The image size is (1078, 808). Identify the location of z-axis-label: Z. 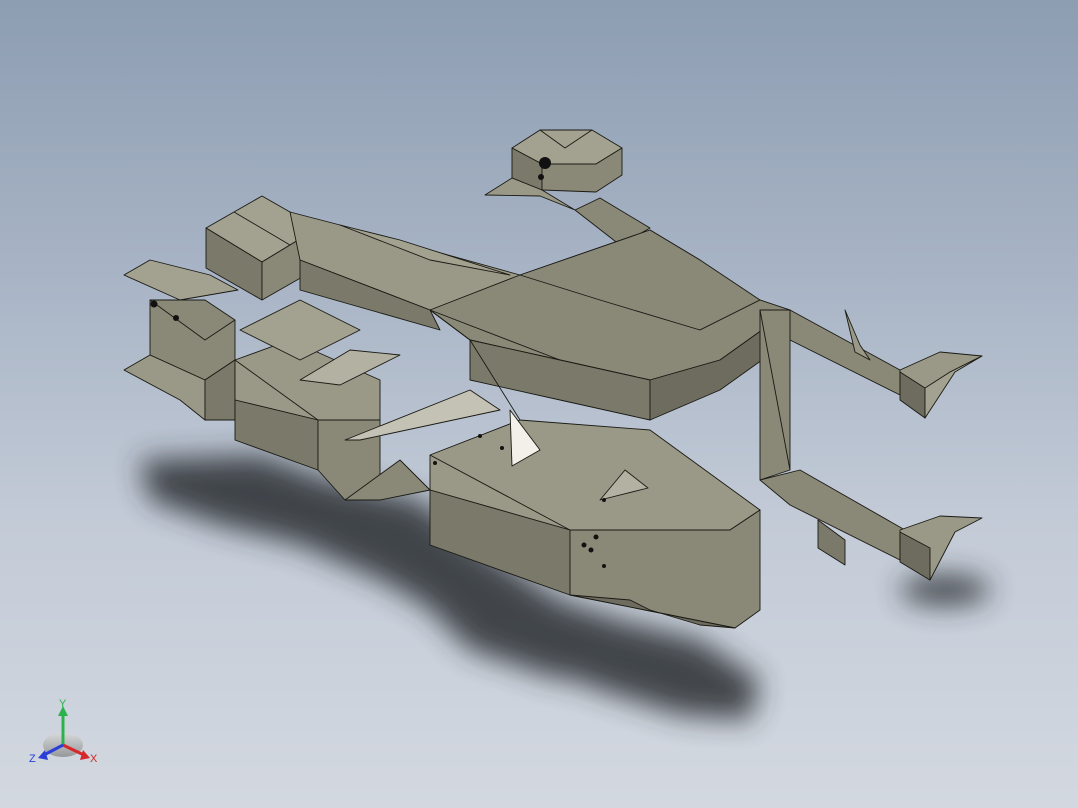
(32, 759).